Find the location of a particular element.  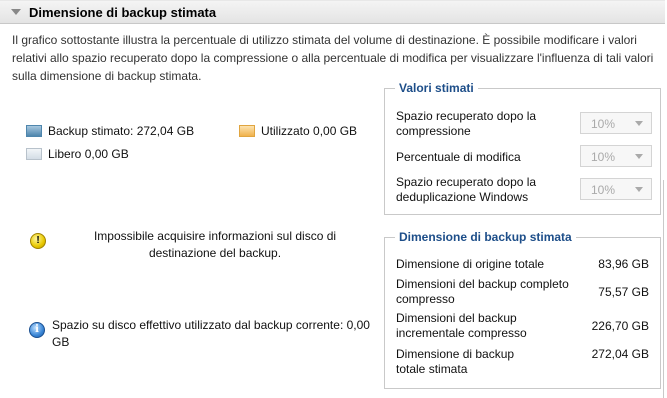

legend-backup-label: Backup stimato: 272,04 GB is located at coordinates (121, 131).